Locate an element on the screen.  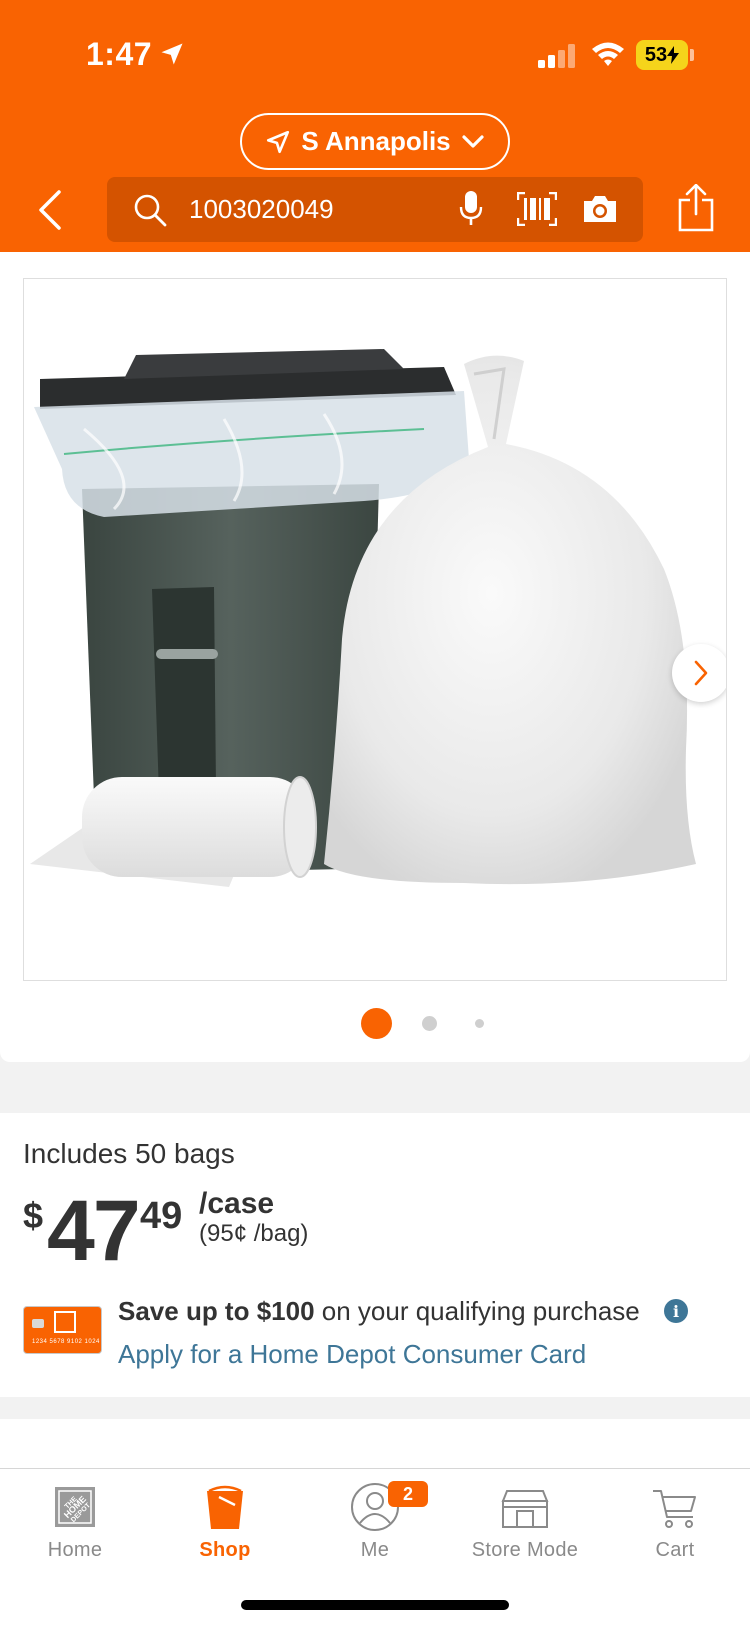
tab-me-label: Me is located at coordinates (375, 1550).